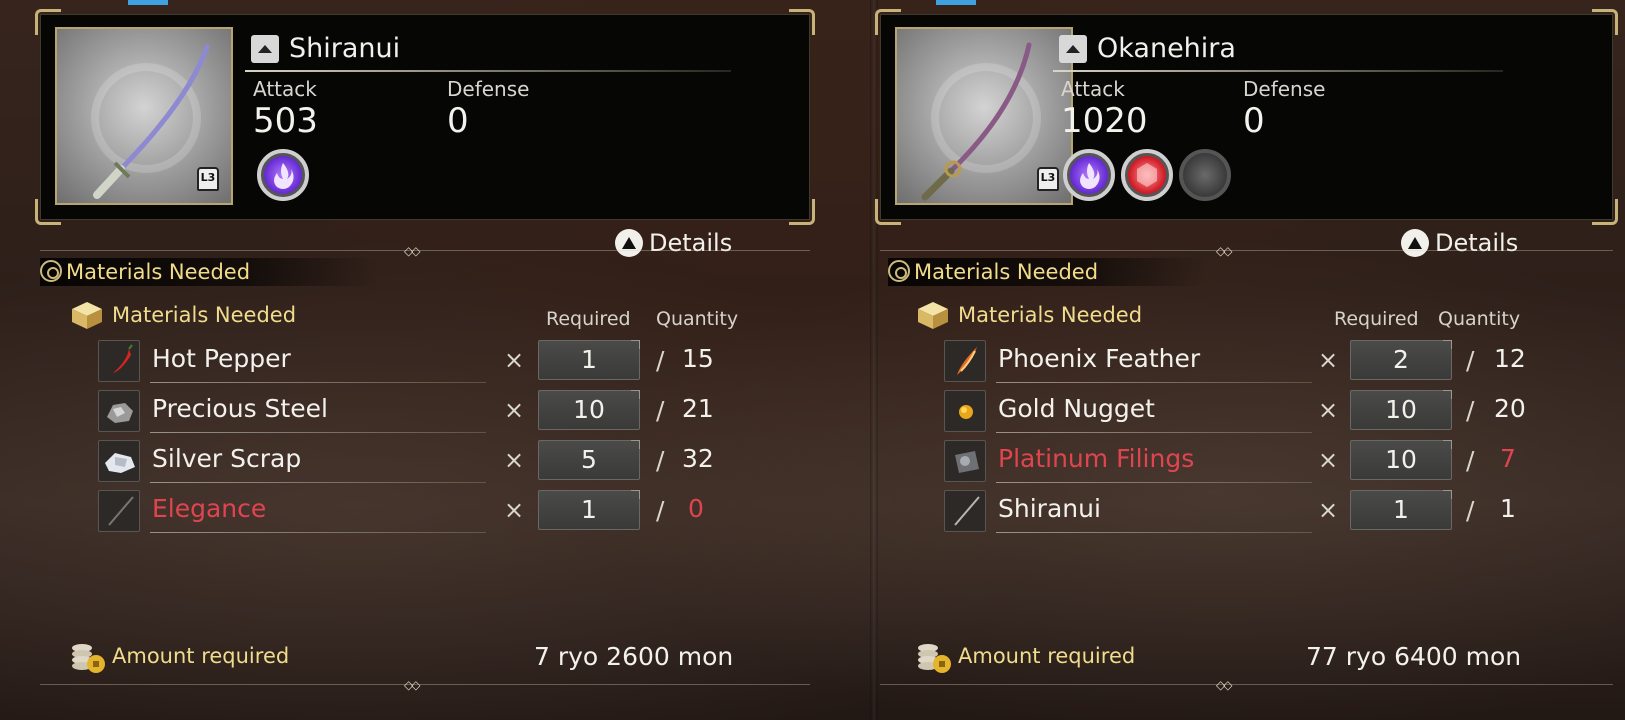 This screenshot has height=720, width=1625. Describe the element at coordinates (1246, 660) in the screenshot. I see `amount-row: Amount required 77 ryo 6400 mon` at that location.